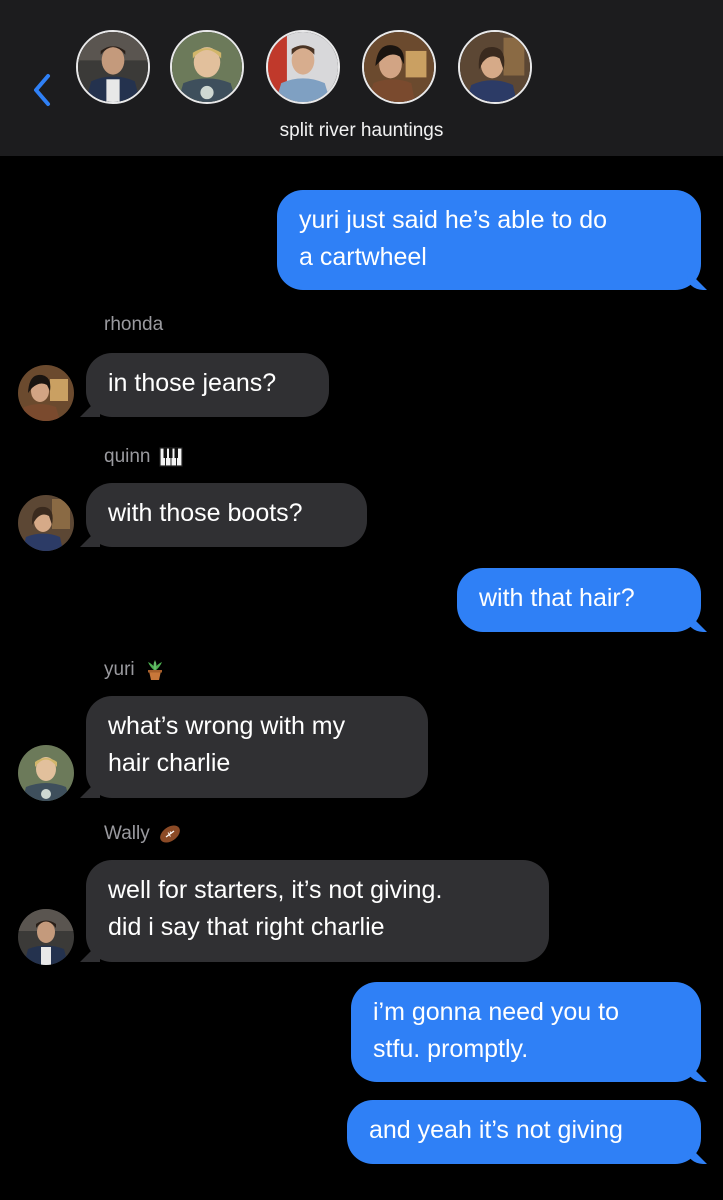 The height and width of the screenshot is (1200, 723). What do you see at coordinates (524, 1132) in the screenshot?
I see `outgoing-message: and yeah it’s not giving` at bounding box center [524, 1132].